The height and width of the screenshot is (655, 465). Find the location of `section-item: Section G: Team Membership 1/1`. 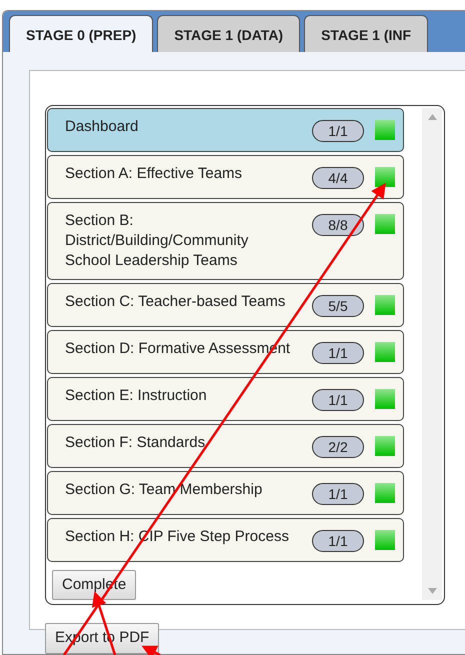

section-item: Section G: Team Membership 1/1 is located at coordinates (225, 492).